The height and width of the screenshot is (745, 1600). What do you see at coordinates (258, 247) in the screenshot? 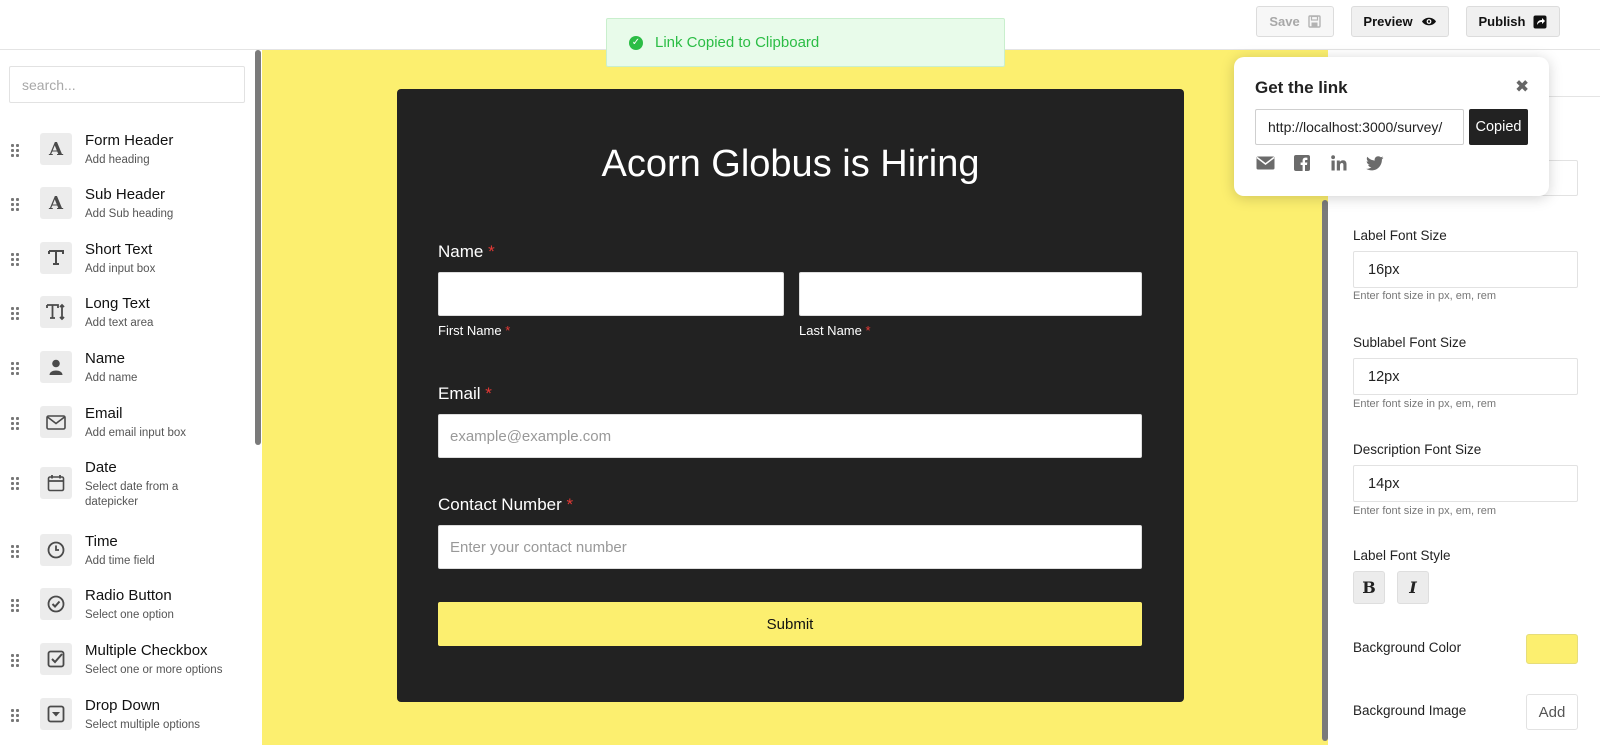
I see `sidebar-scrollbar` at bounding box center [258, 247].